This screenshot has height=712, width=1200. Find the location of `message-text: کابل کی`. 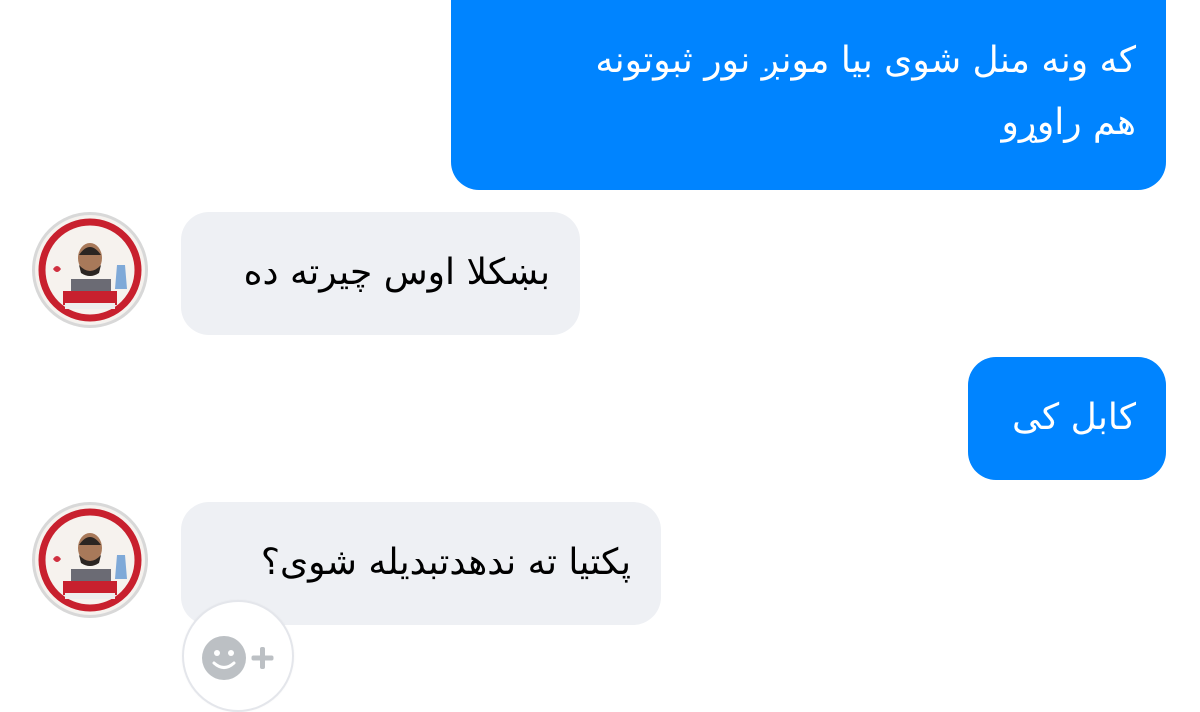

message-text: کابل کی is located at coordinates (1074, 417).